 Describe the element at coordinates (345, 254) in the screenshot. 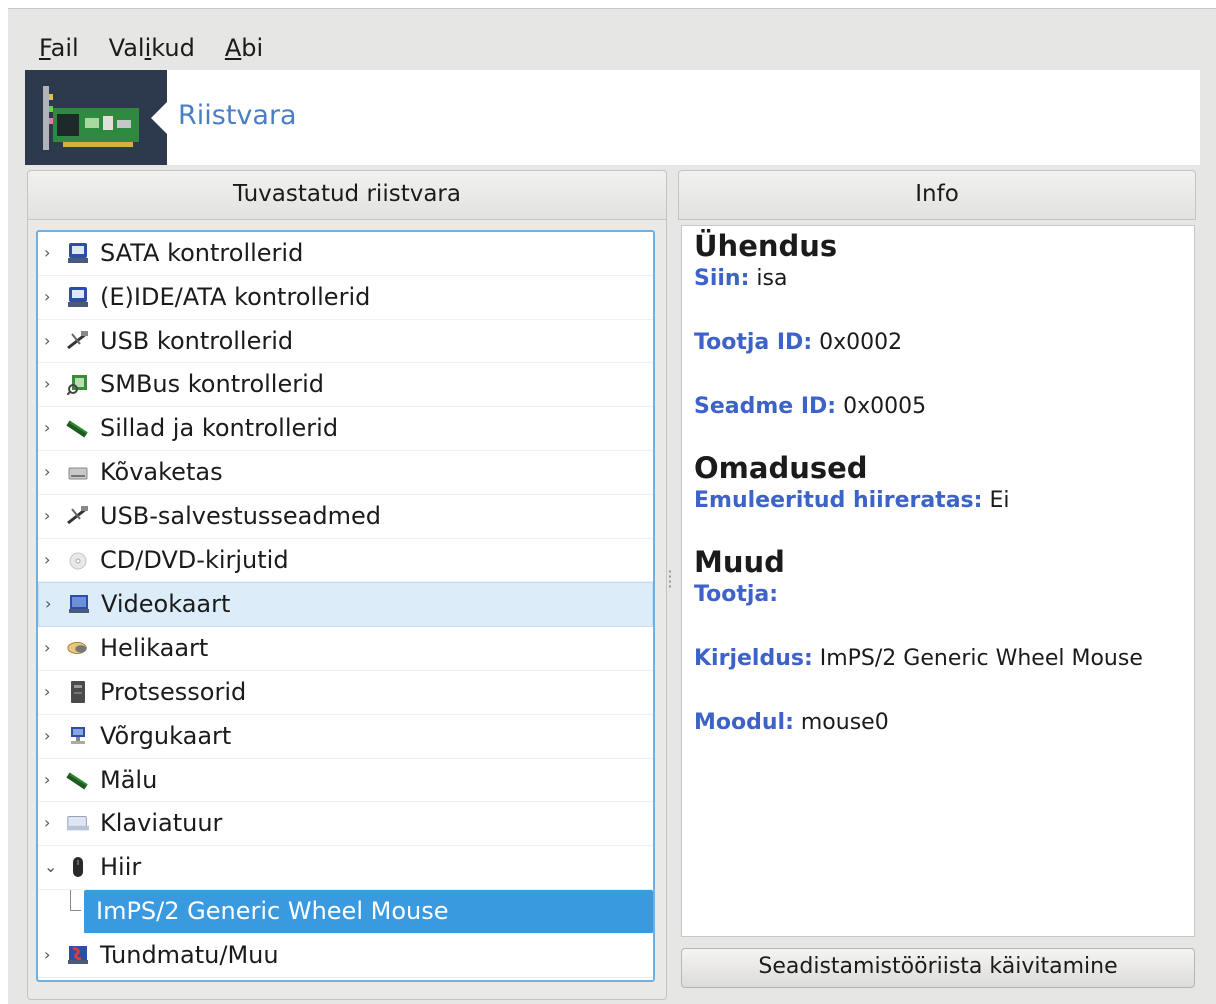

I see `tree-item: › SATA kontrollerid` at that location.